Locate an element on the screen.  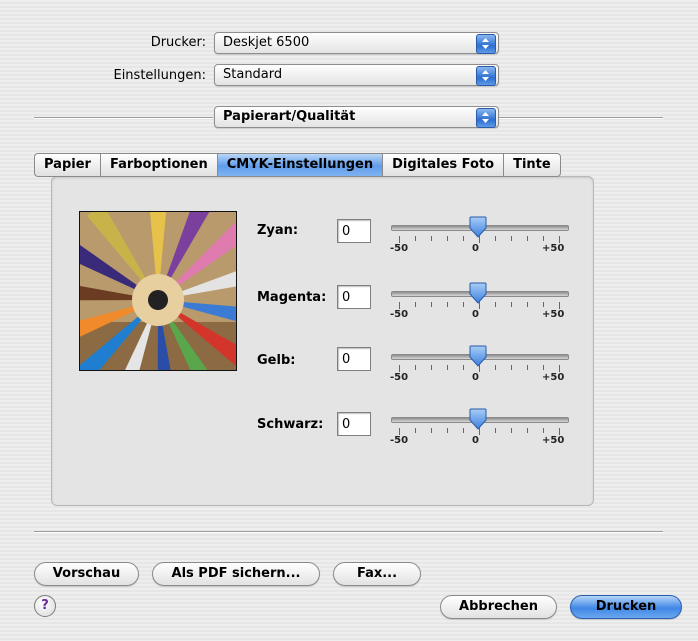
magenta-label: Magenta: is located at coordinates (292, 297).